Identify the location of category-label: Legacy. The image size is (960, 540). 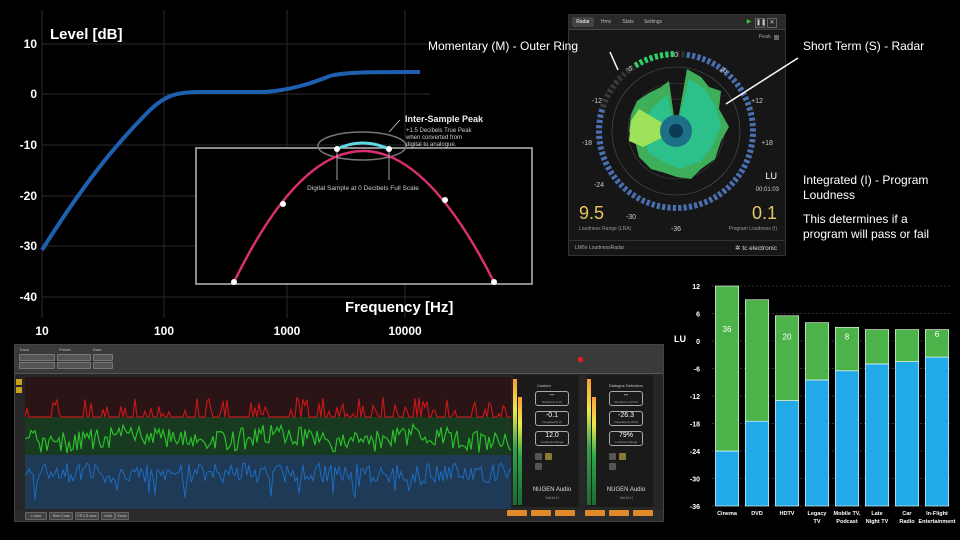
(818, 514).